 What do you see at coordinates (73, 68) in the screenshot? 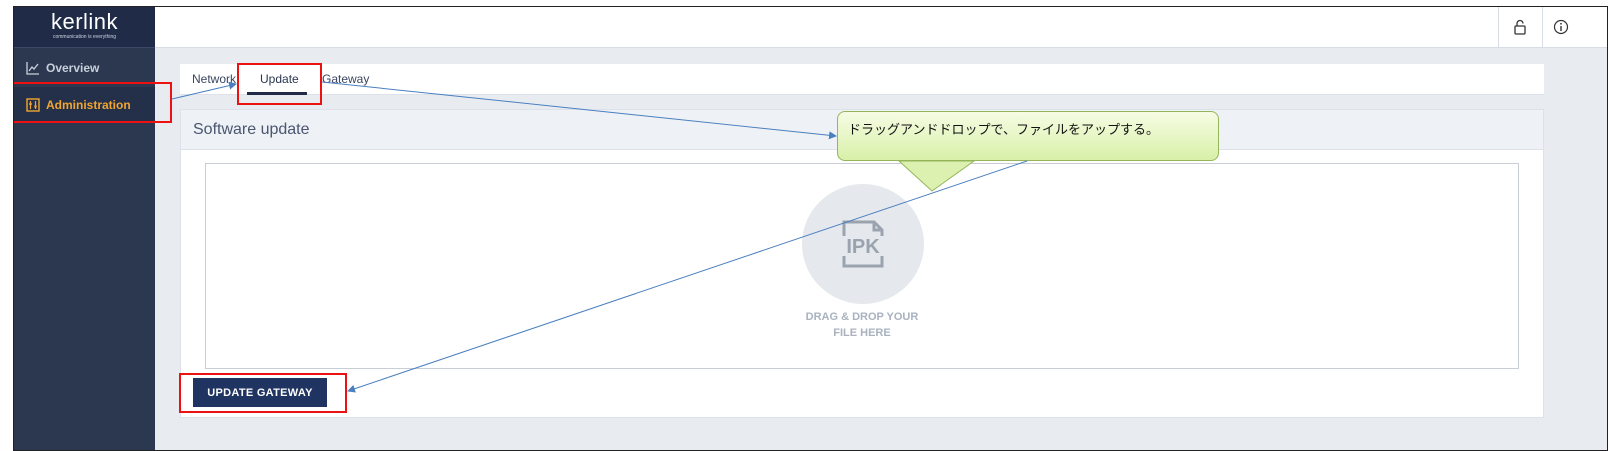
I see `sidebar-item-label: Overview` at bounding box center [73, 68].